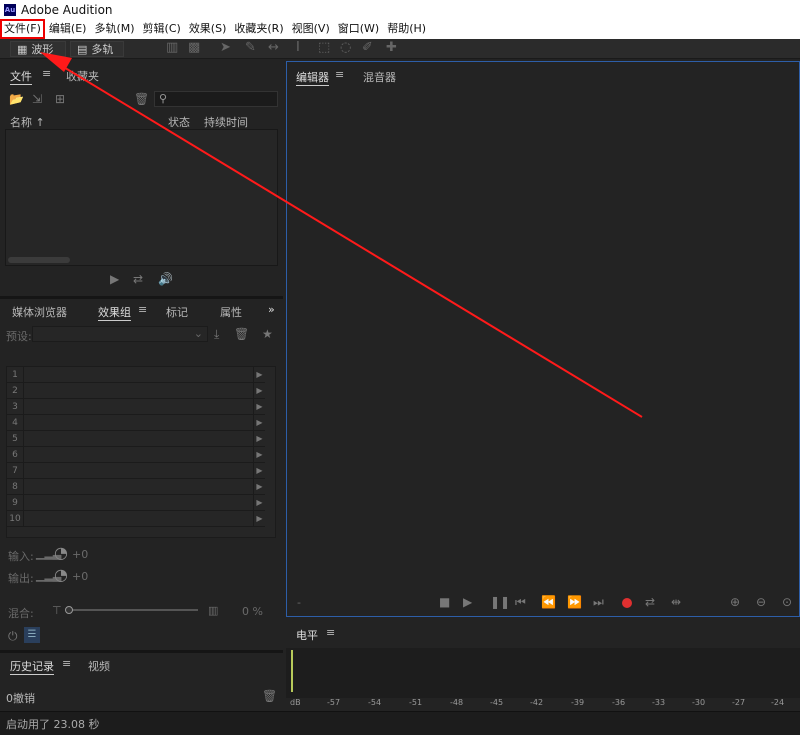  What do you see at coordinates (269, 696) in the screenshot?
I see `delete-history-icon: 🗑` at bounding box center [269, 696].